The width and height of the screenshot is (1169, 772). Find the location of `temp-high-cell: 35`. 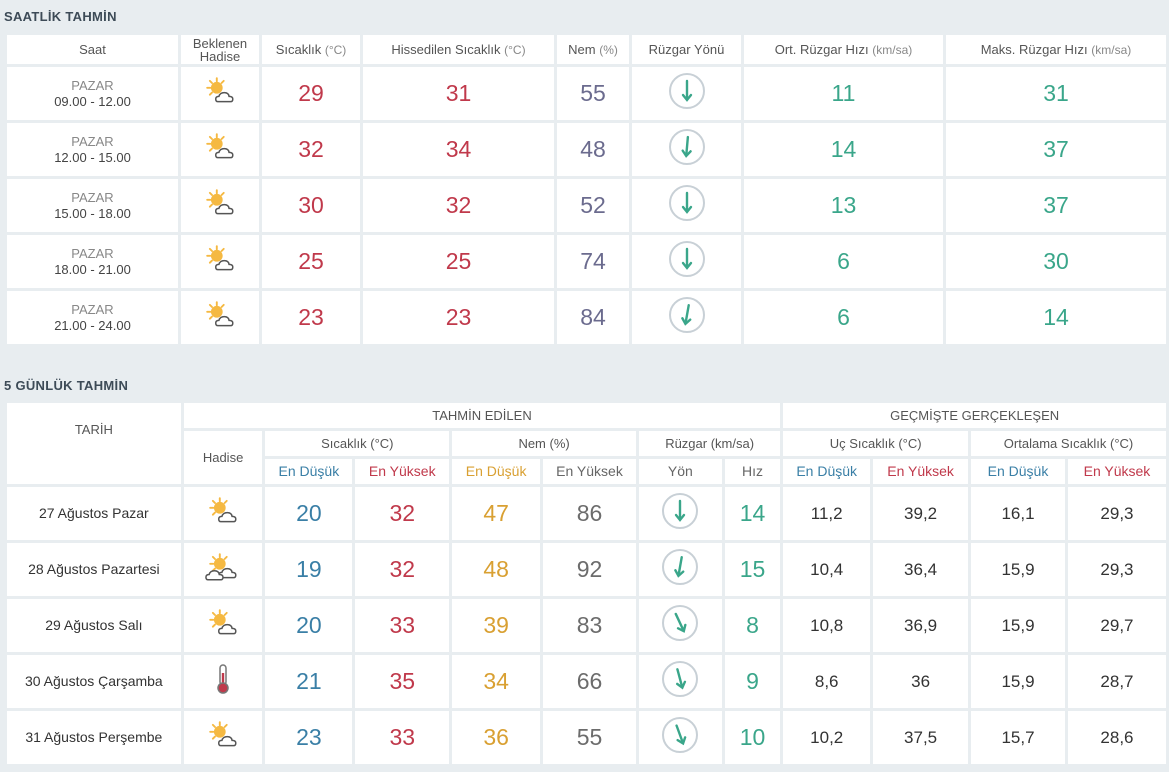

temp-high-cell: 35 is located at coordinates (402, 681).